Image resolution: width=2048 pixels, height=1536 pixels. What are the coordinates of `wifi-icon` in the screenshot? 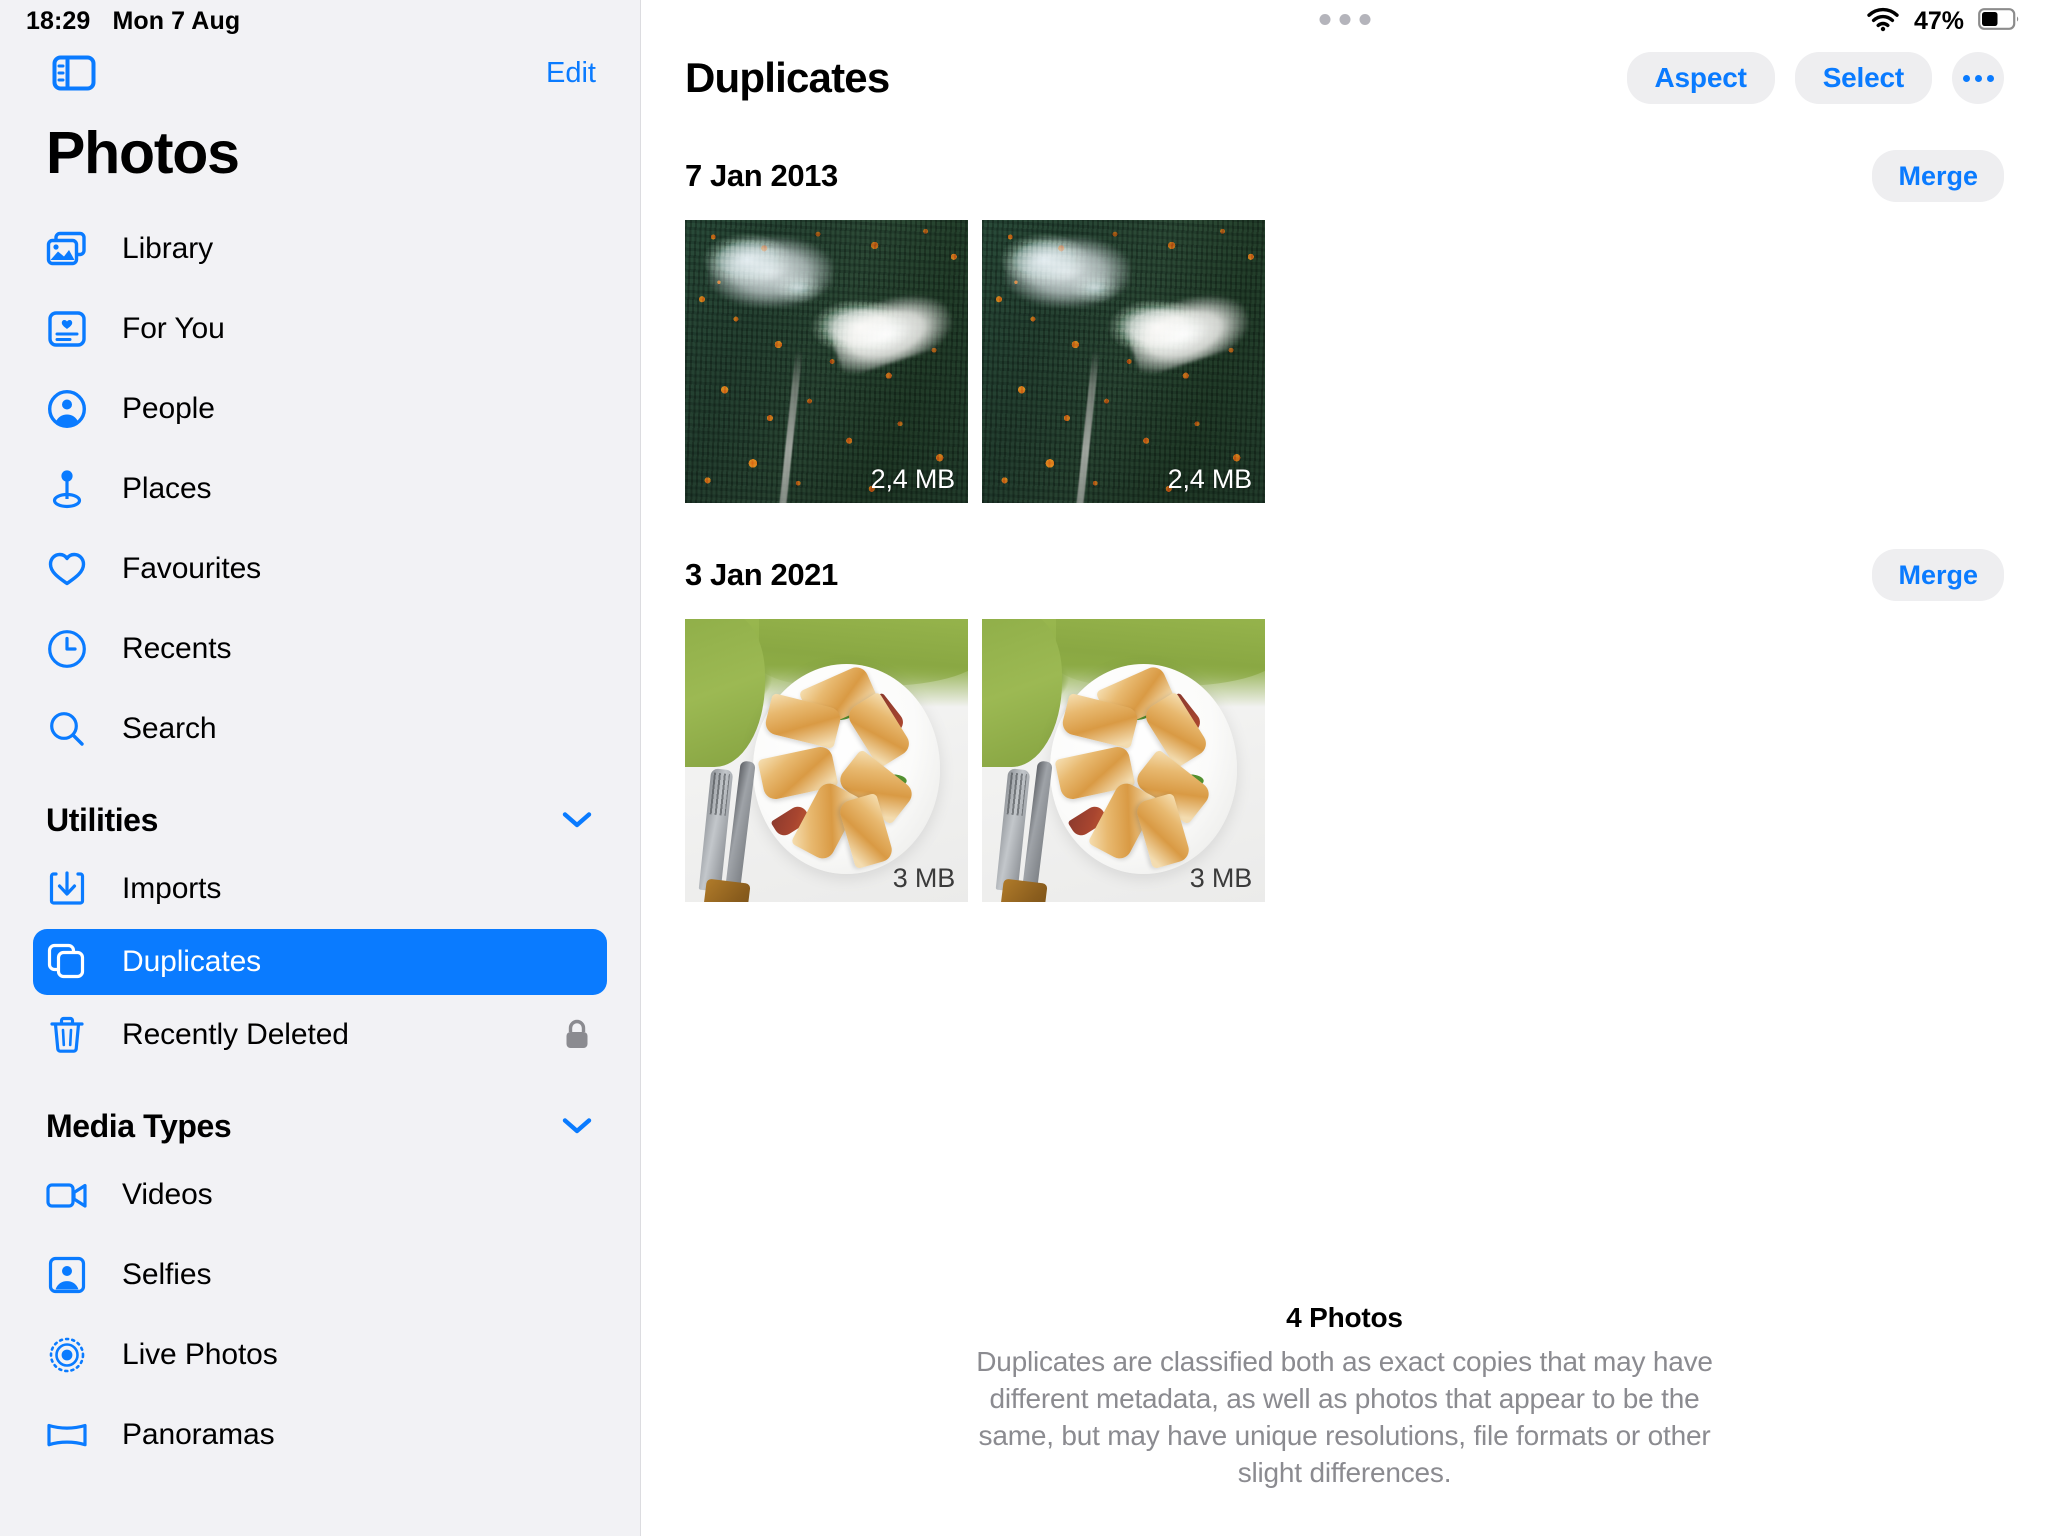 It's located at (1883, 21).